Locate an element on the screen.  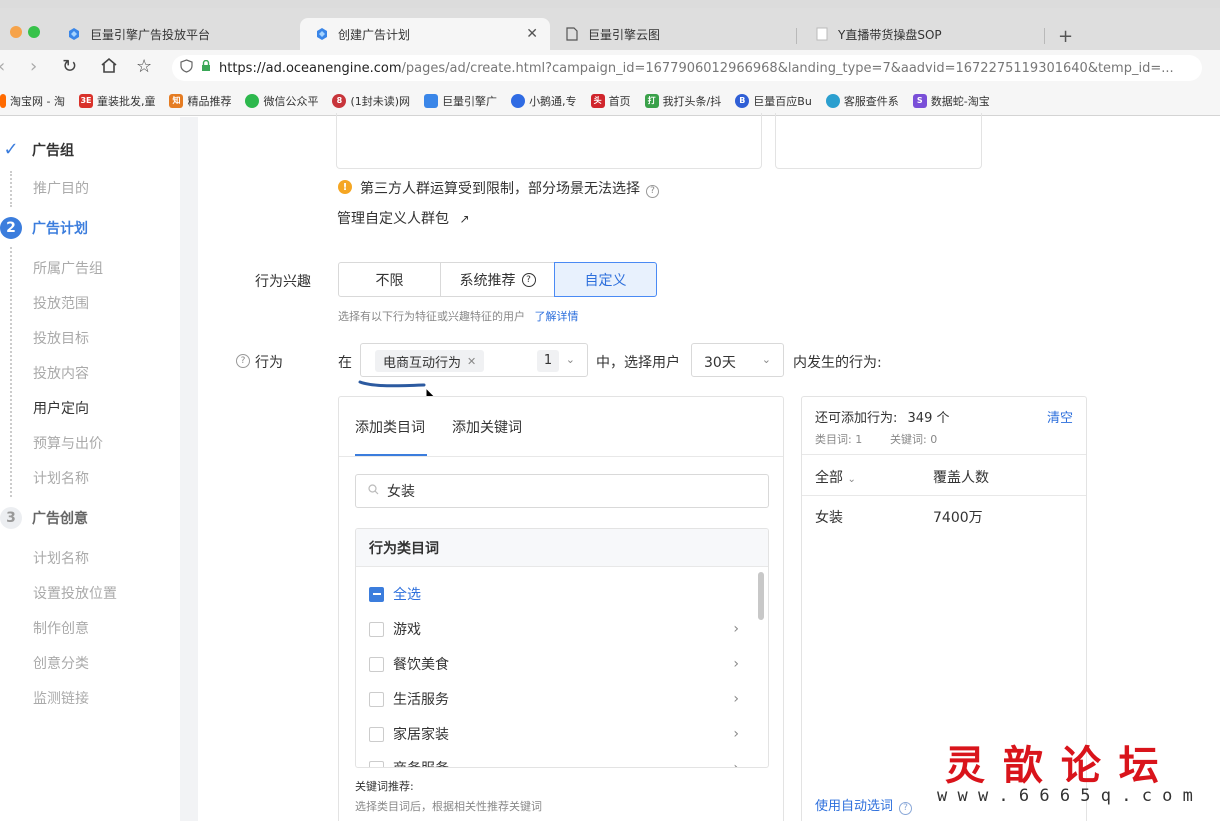
new-tab-icon: + is located at coordinates (1065, 36).